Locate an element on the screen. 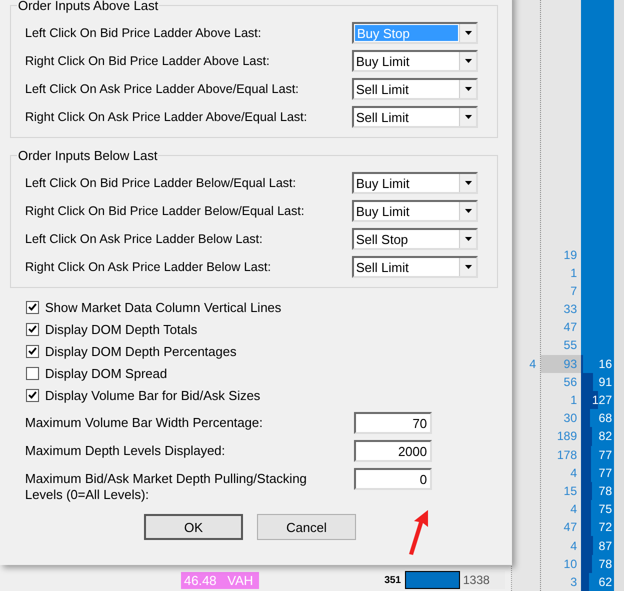 This screenshot has height=591, width=624. bid-size: 33 is located at coordinates (570, 309).